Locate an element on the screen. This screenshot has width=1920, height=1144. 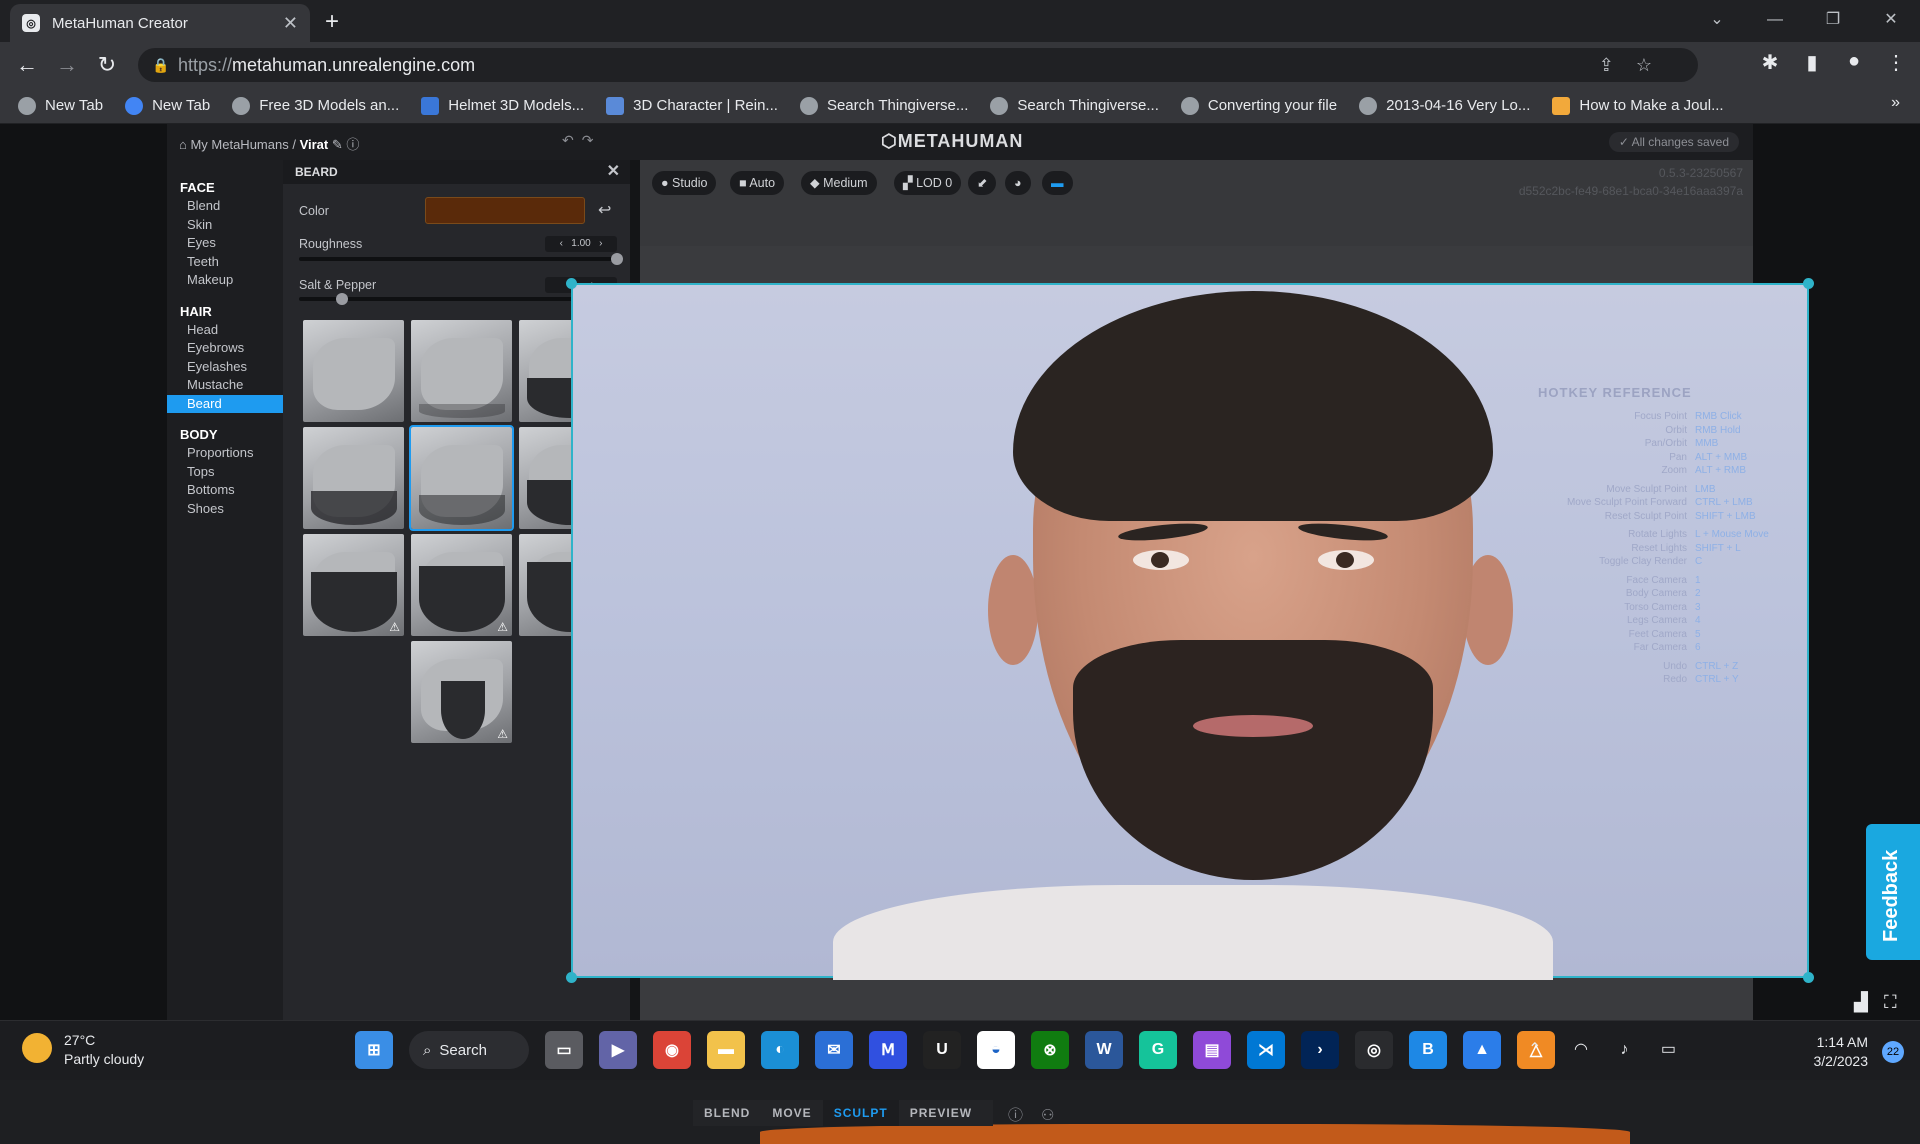
system-tray: ⌃ ◠ ♪ ▭ is located at coordinates (1609, 1049).